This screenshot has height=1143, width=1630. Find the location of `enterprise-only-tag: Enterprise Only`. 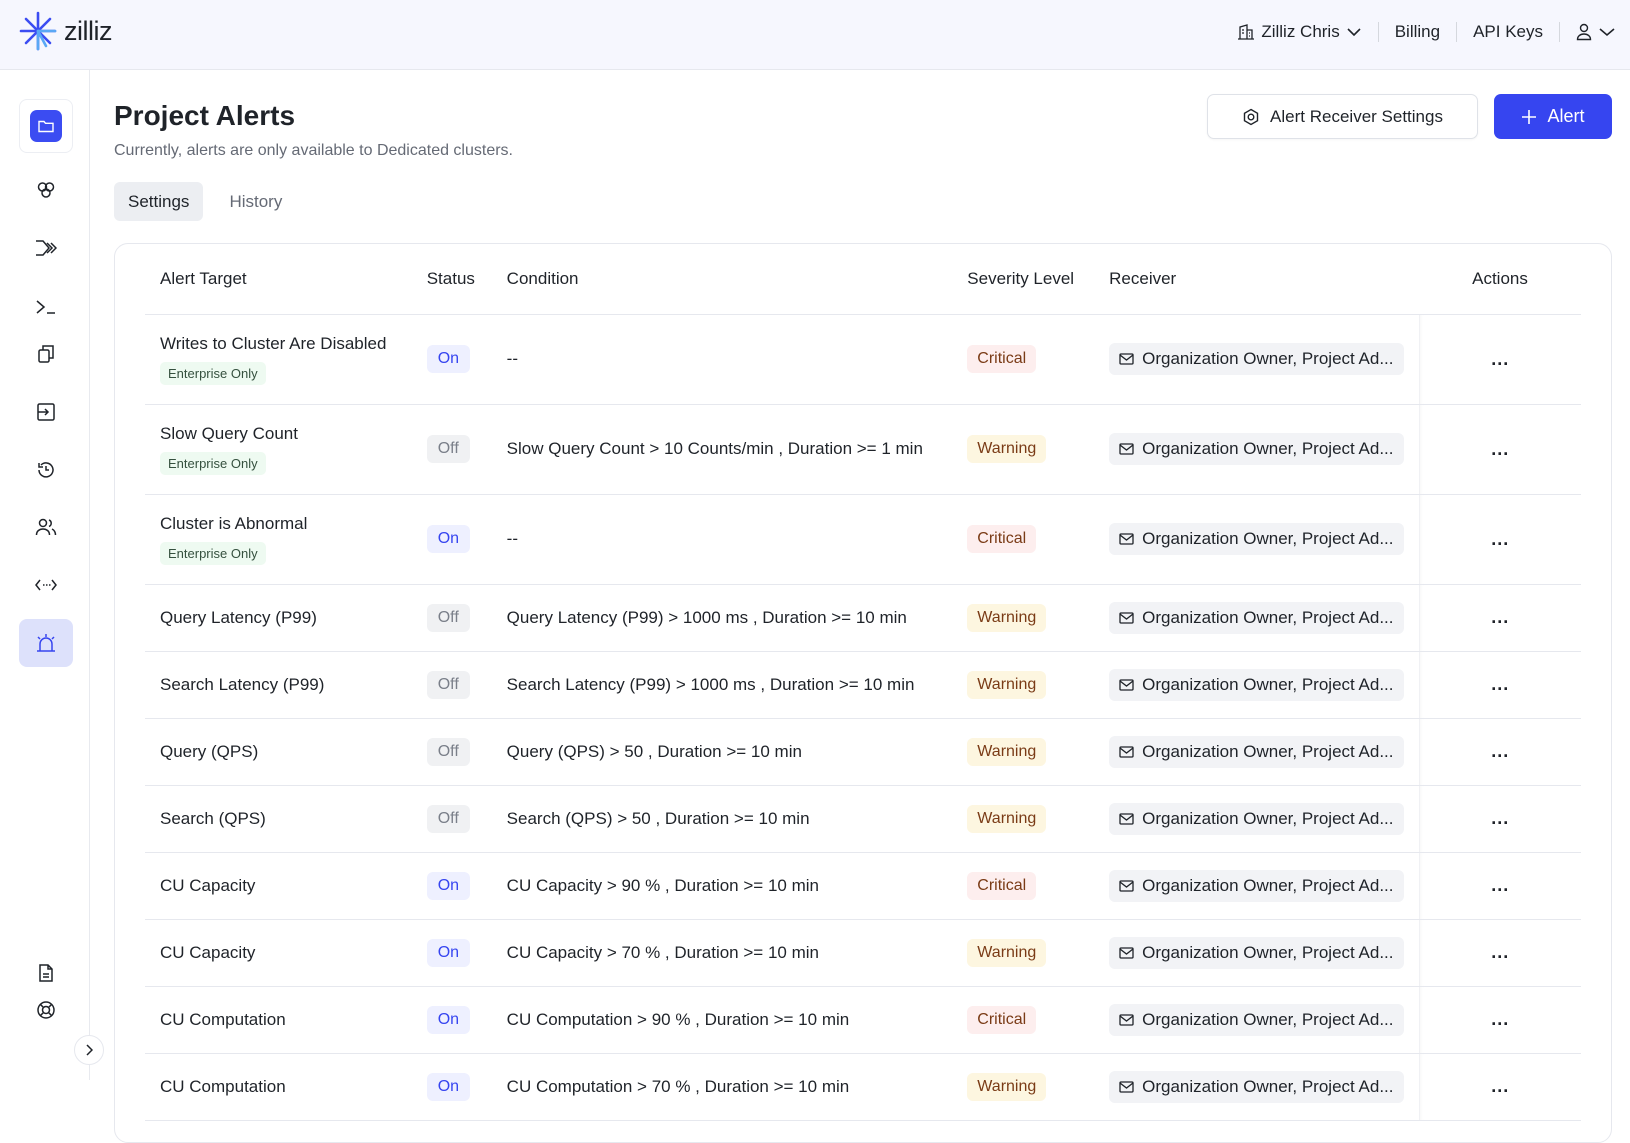

enterprise-only-tag: Enterprise Only is located at coordinates (213, 373).